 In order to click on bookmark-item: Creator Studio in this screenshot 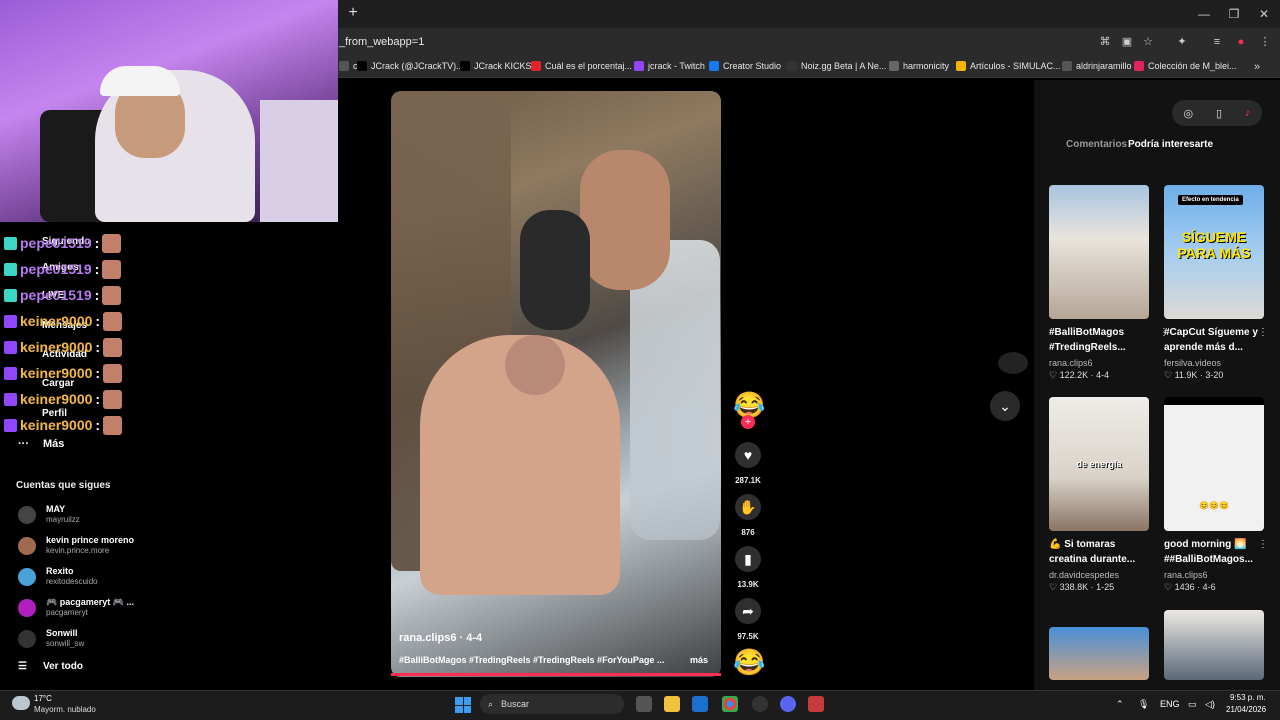, I will do `click(745, 66)`.